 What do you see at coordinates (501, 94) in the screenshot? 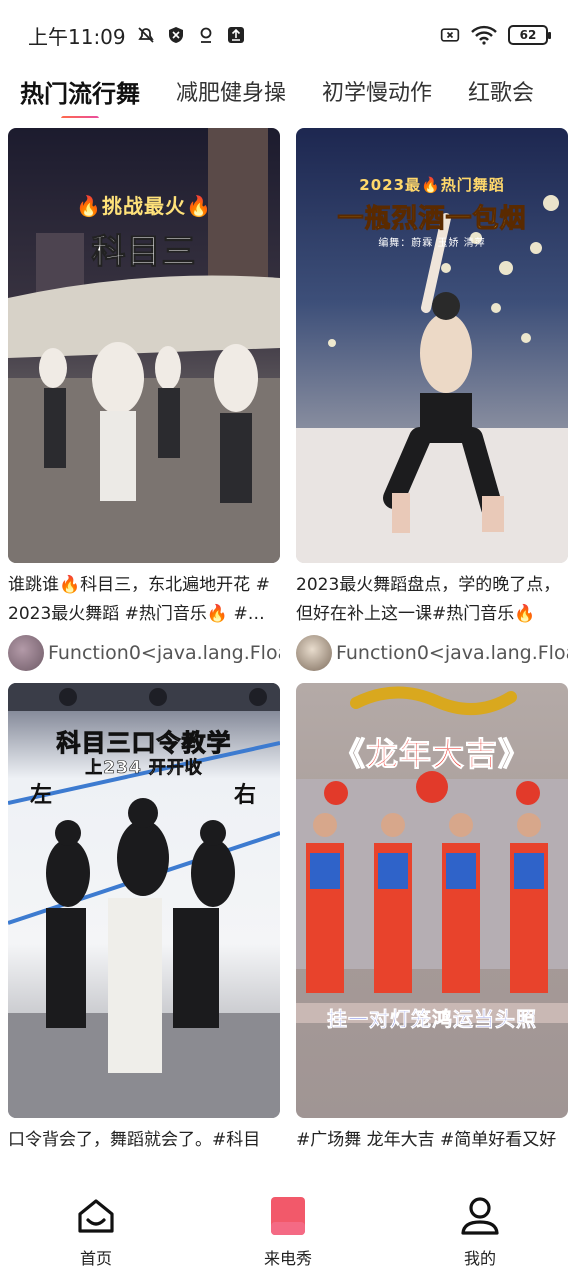
I see `tab-red-songs: 红歌会` at bounding box center [501, 94].